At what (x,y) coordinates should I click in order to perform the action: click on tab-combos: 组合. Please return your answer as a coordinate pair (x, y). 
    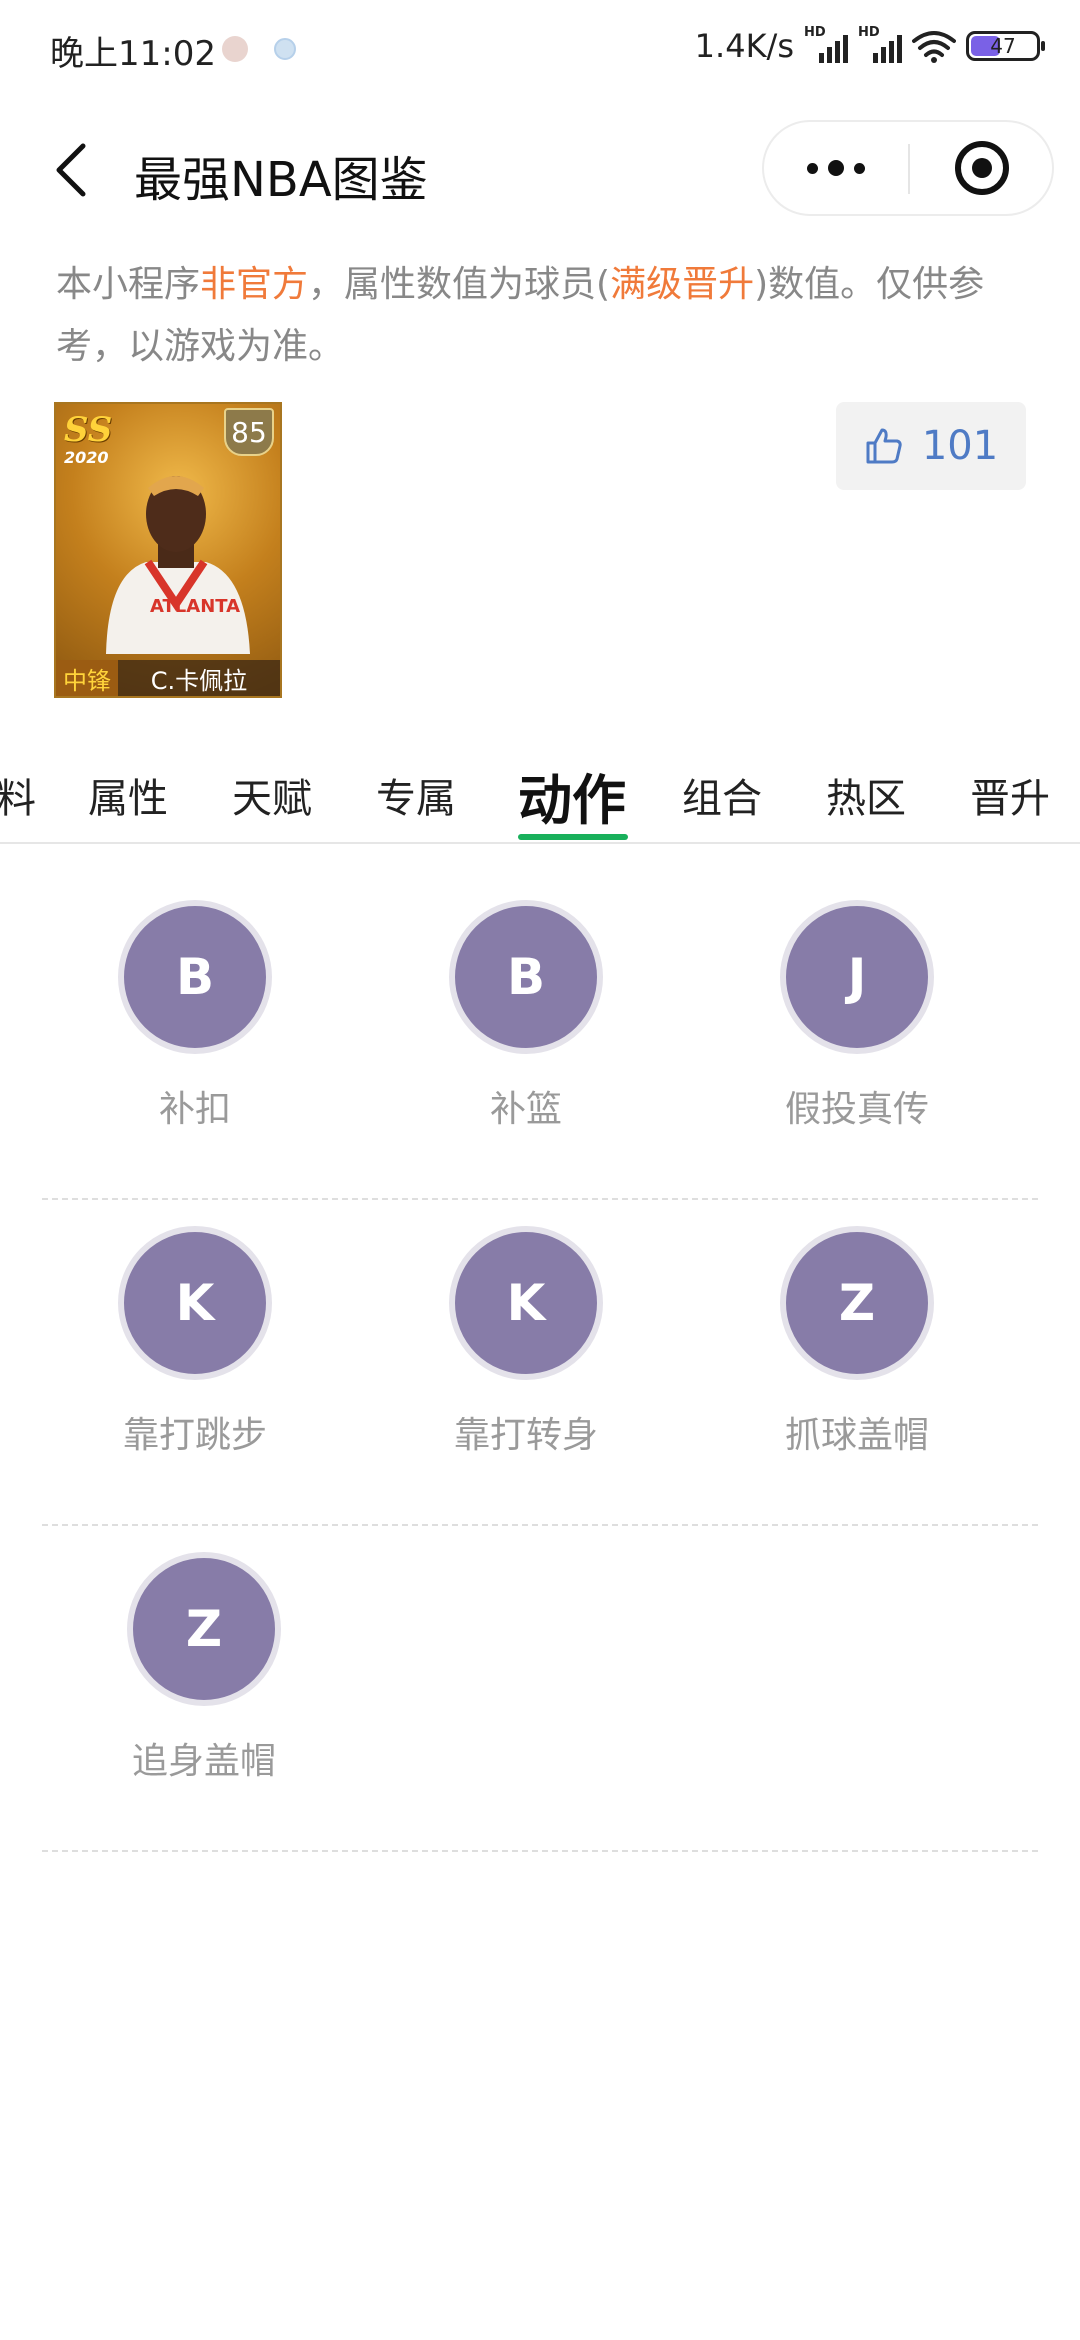
    Looking at the image, I should click on (722, 795).